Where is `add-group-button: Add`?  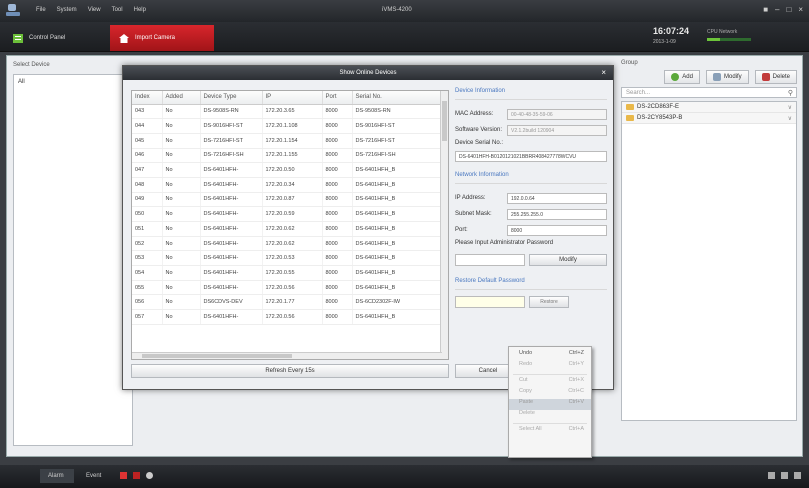 add-group-button: Add is located at coordinates (682, 77).